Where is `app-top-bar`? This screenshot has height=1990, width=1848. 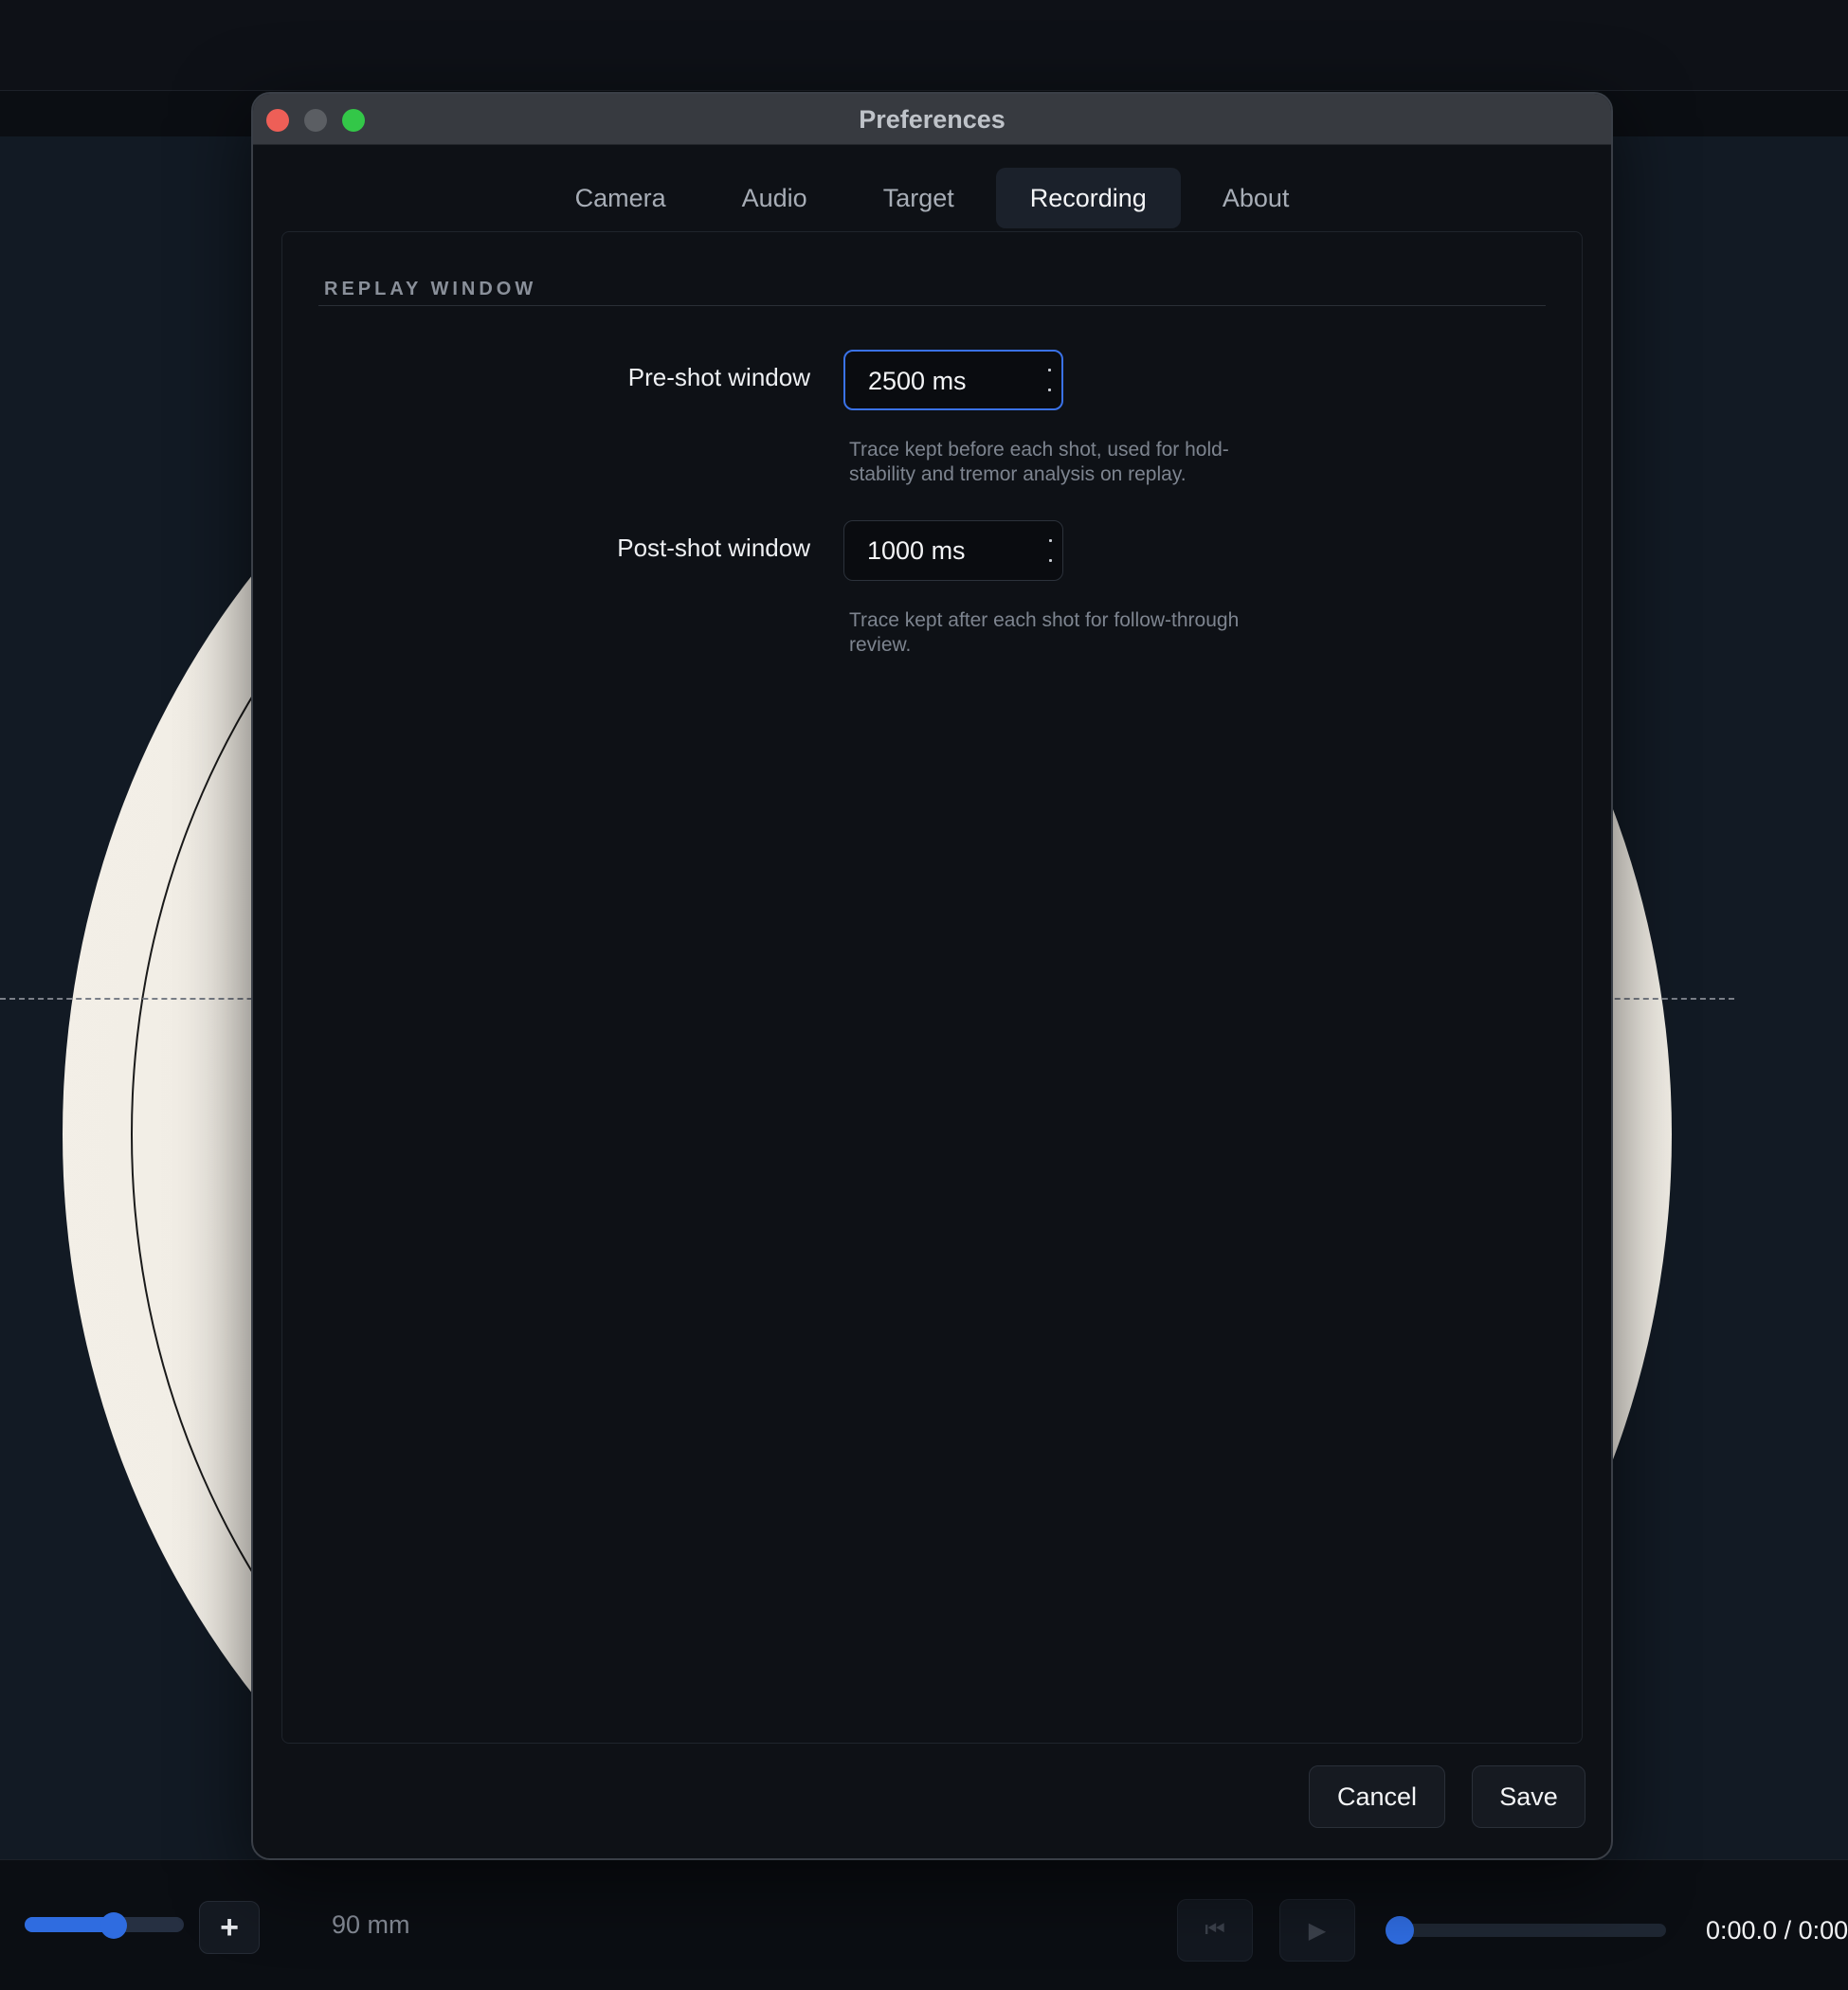
app-top-bar is located at coordinates (924, 45).